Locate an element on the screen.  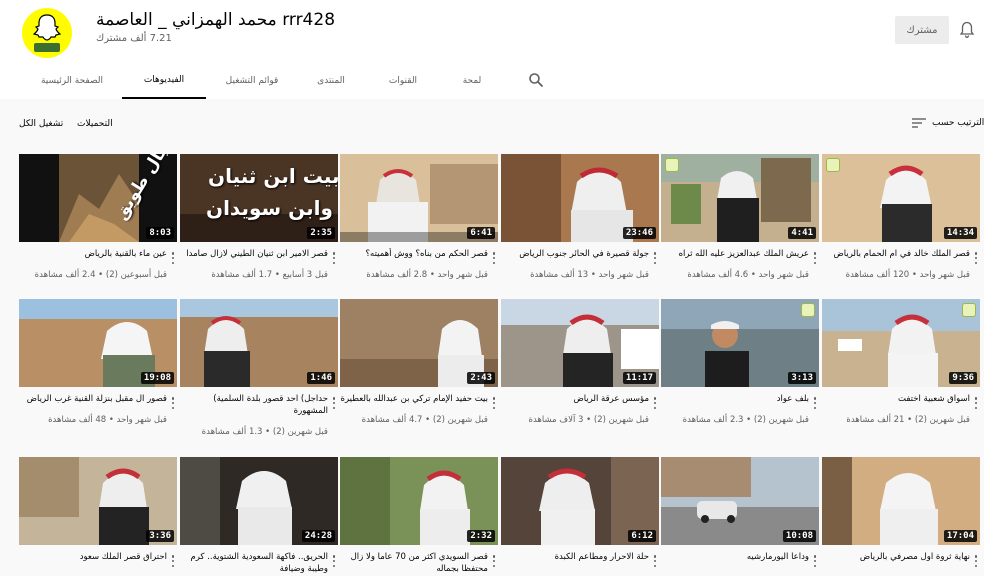
video-thumbnail: 2:32 is located at coordinates (419, 501).